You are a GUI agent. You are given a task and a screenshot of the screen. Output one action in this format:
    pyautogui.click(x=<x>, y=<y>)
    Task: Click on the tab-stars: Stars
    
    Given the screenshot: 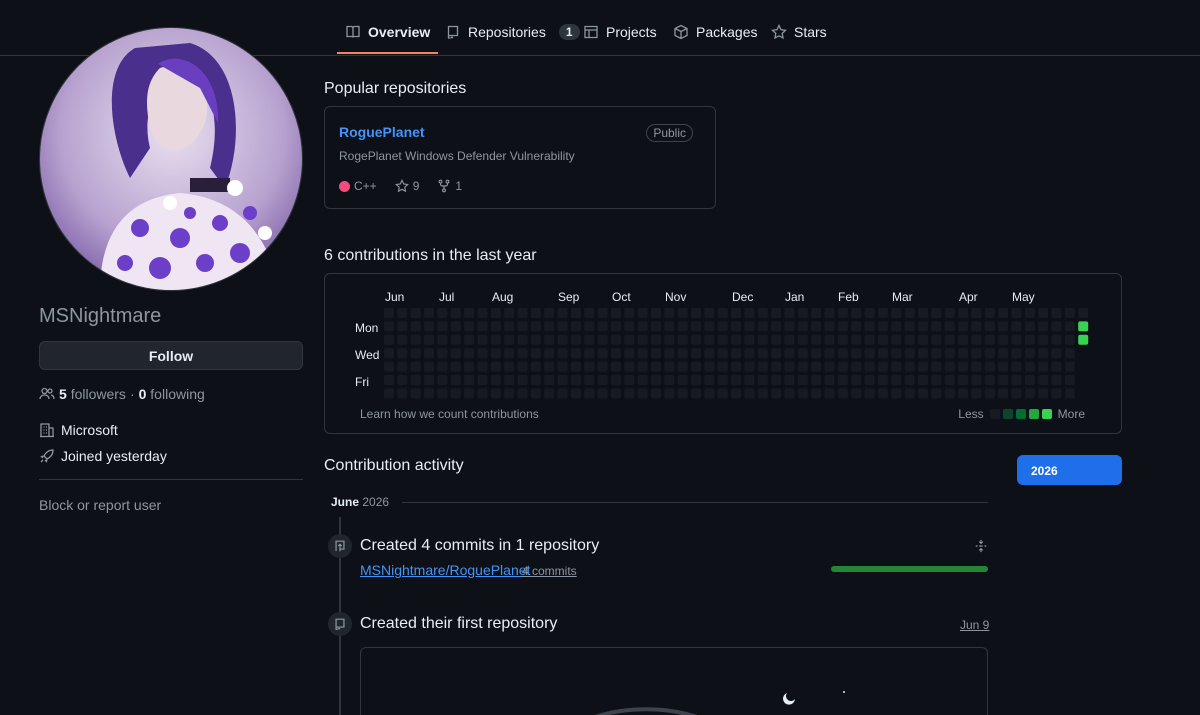 What is the action you would take?
    pyautogui.click(x=799, y=34)
    